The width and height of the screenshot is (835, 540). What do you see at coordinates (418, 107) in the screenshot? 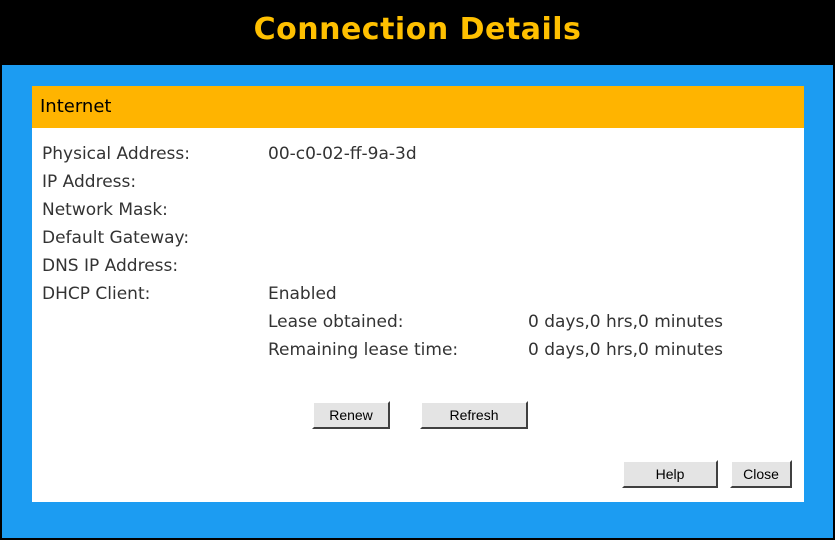
I see `section-header: Internet` at bounding box center [418, 107].